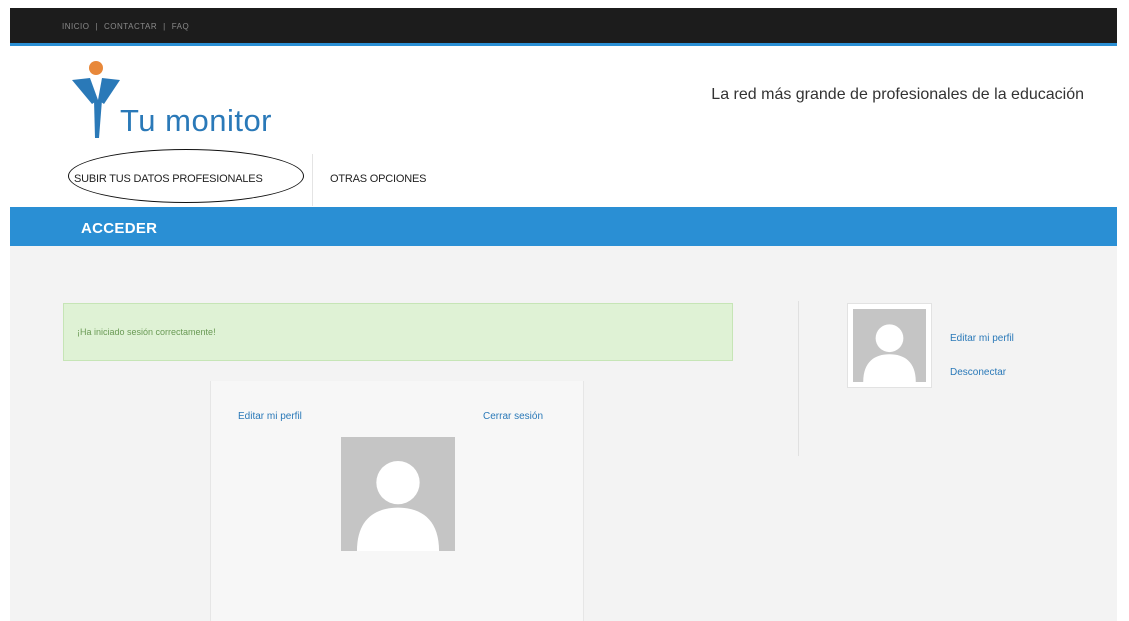  Describe the element at coordinates (119, 228) in the screenshot. I see `page-title: ACCEDER` at that location.